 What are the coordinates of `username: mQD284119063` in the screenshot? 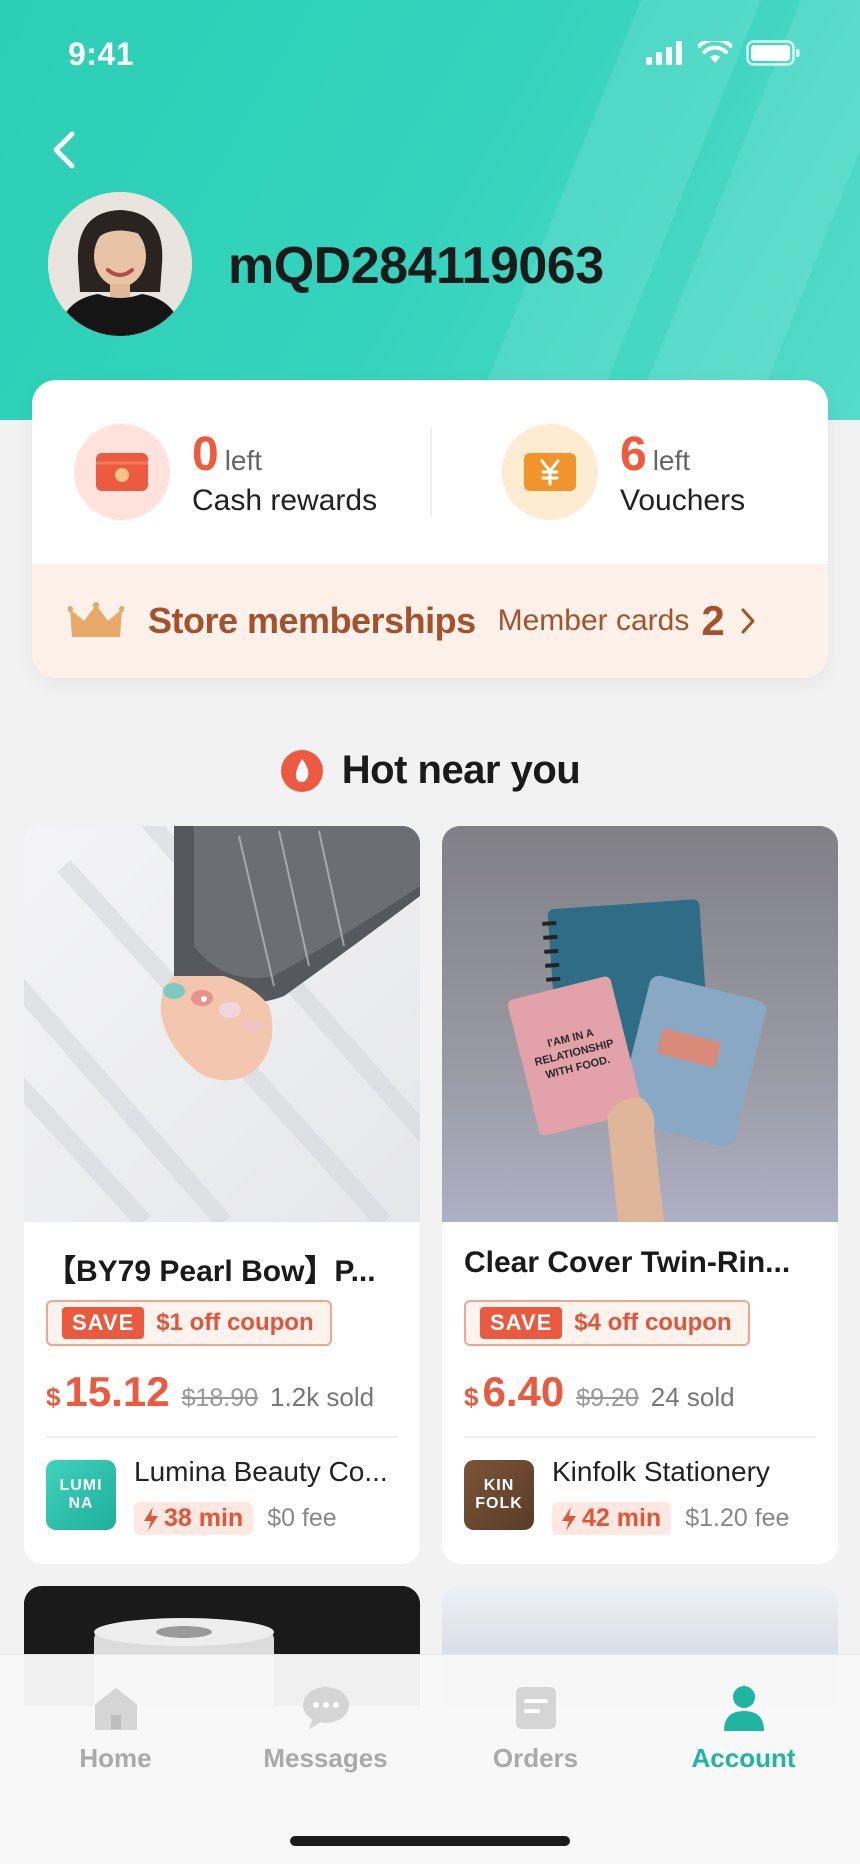 It's located at (416, 266).